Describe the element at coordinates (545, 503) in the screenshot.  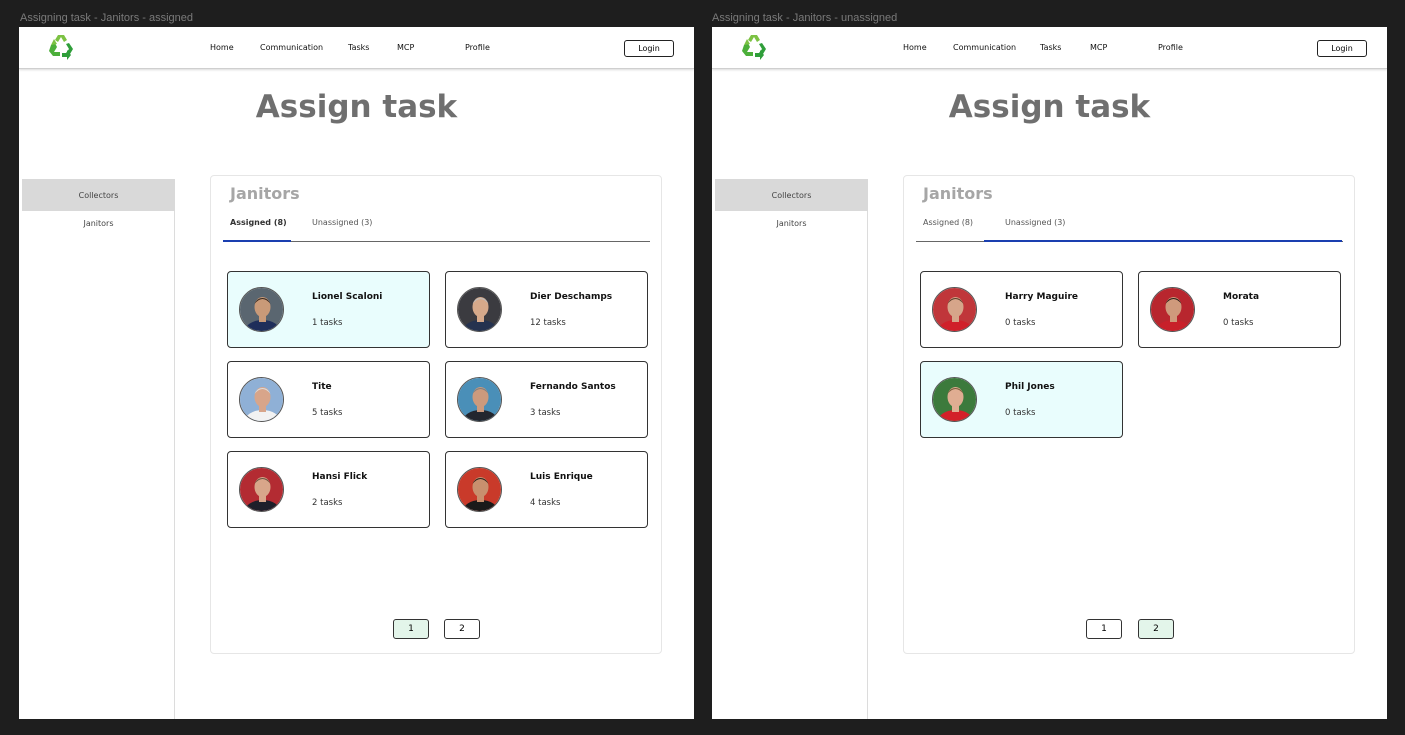
I see `task-count: 4 tasks` at that location.